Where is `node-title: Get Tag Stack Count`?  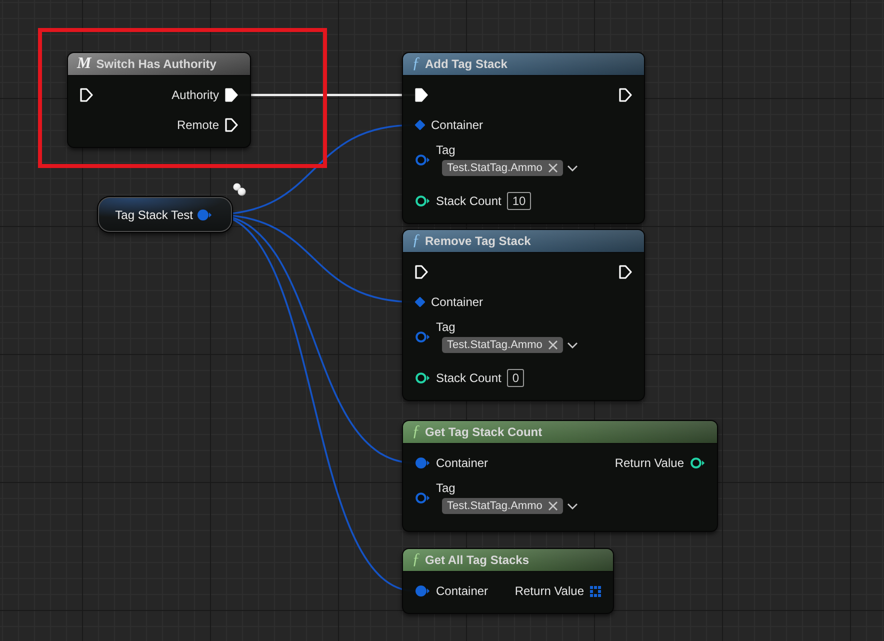 node-title: Get Tag Stack Count is located at coordinates (483, 432).